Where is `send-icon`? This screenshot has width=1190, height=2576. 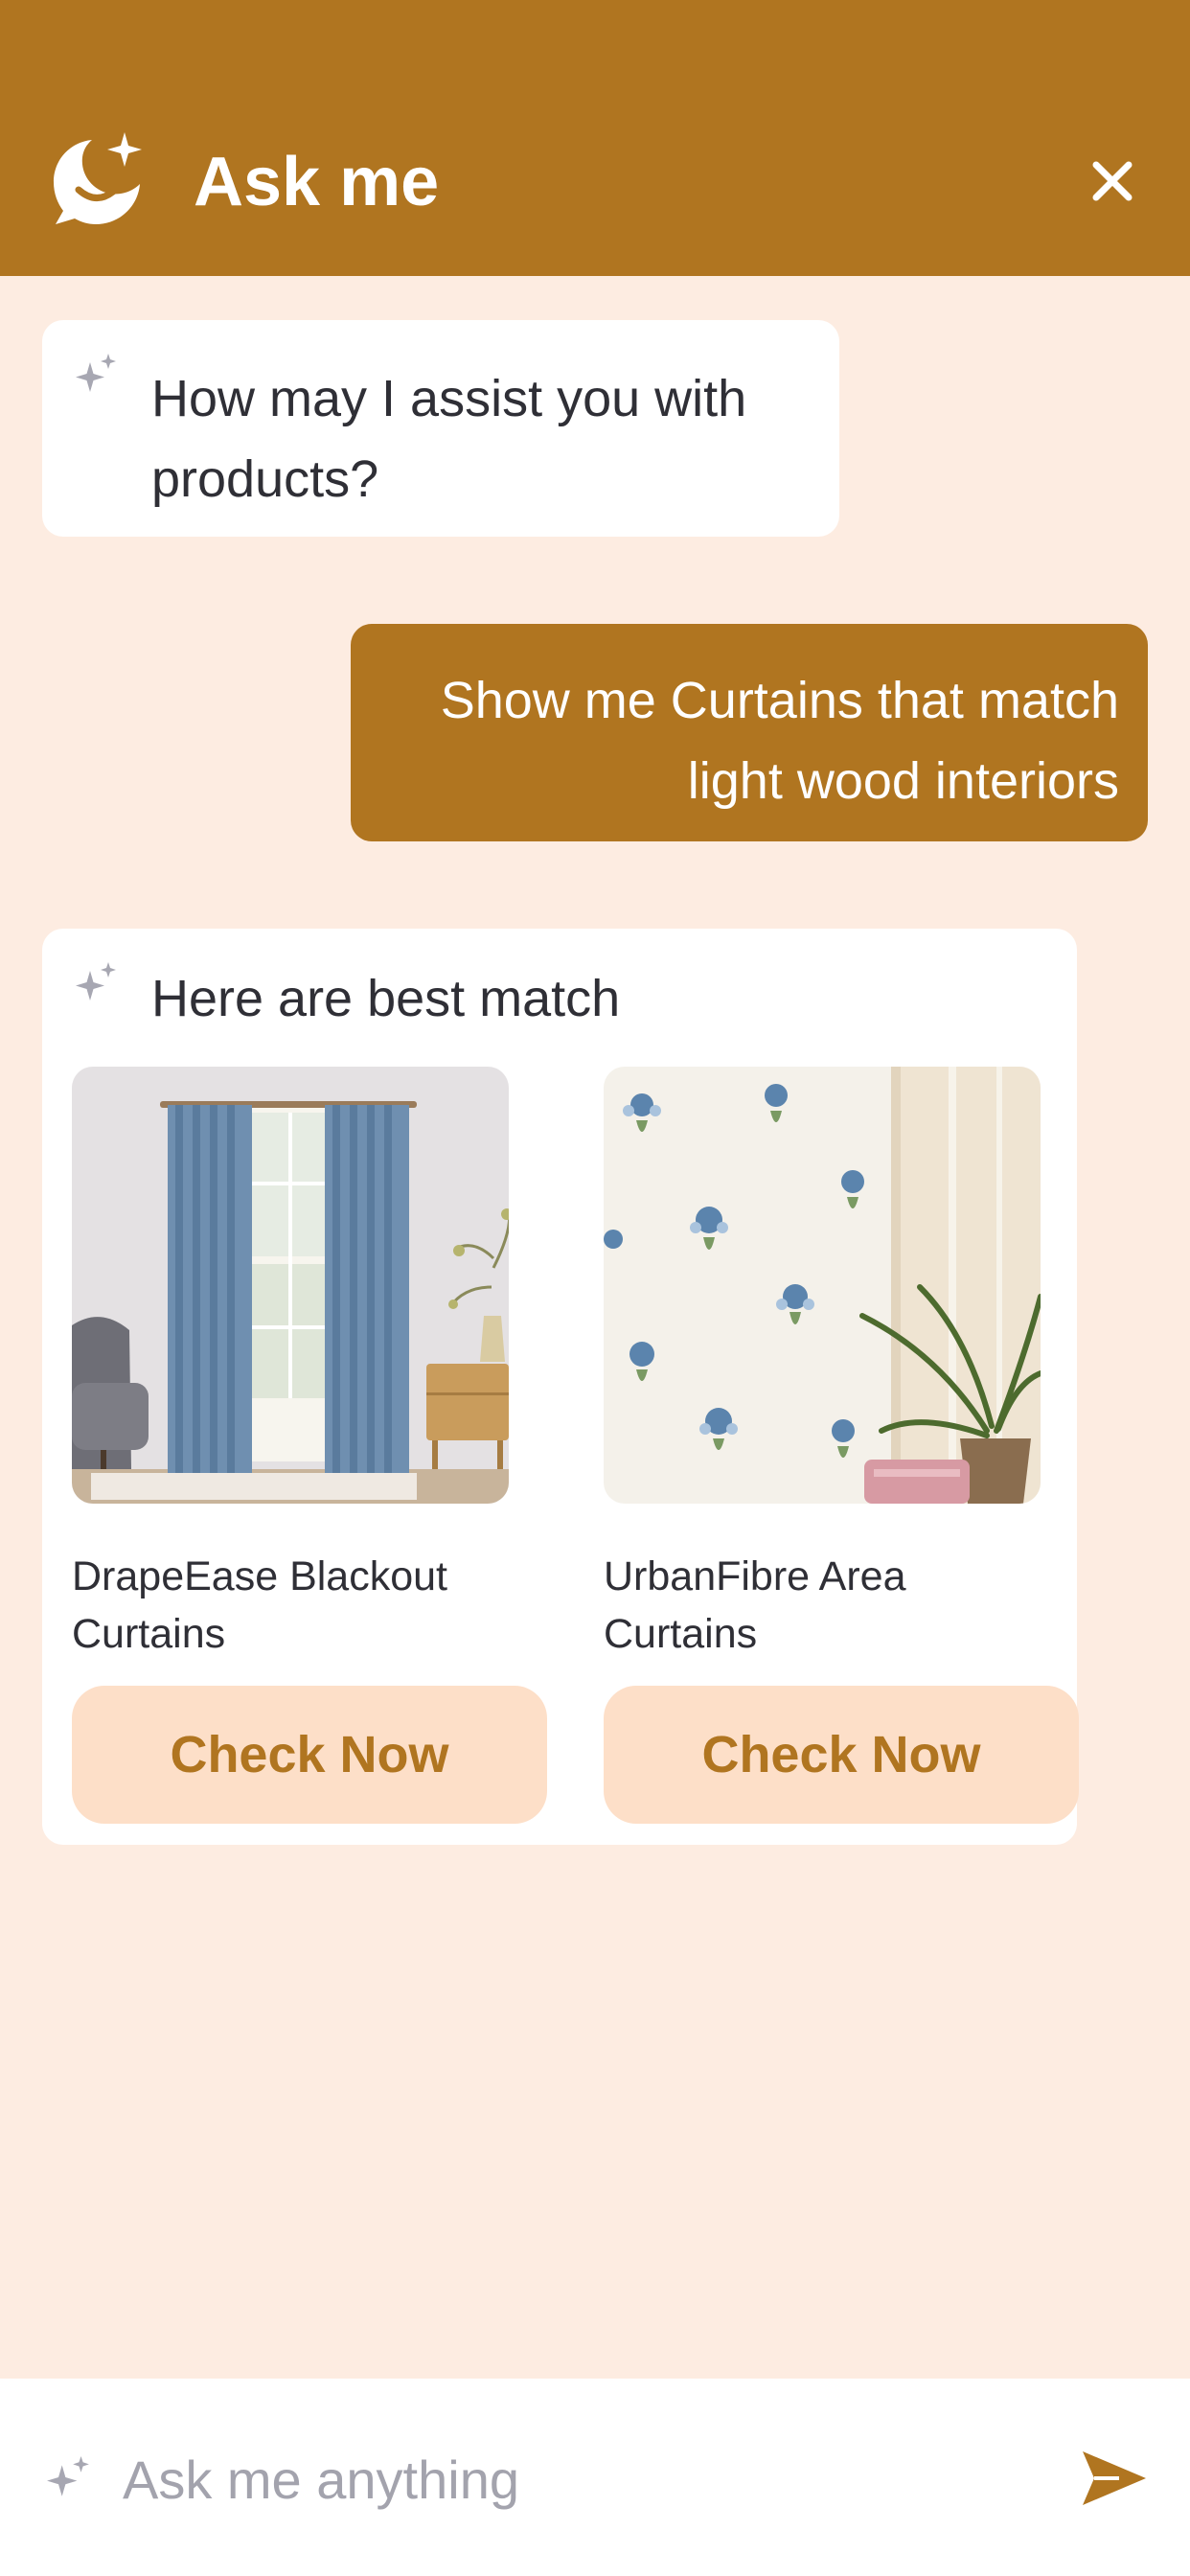 send-icon is located at coordinates (1113, 2478).